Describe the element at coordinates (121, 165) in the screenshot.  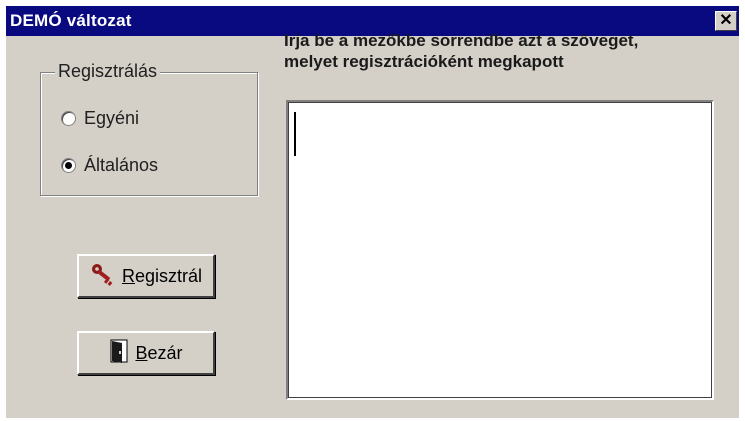
I see `radio-label-altalanos: Általános` at that location.